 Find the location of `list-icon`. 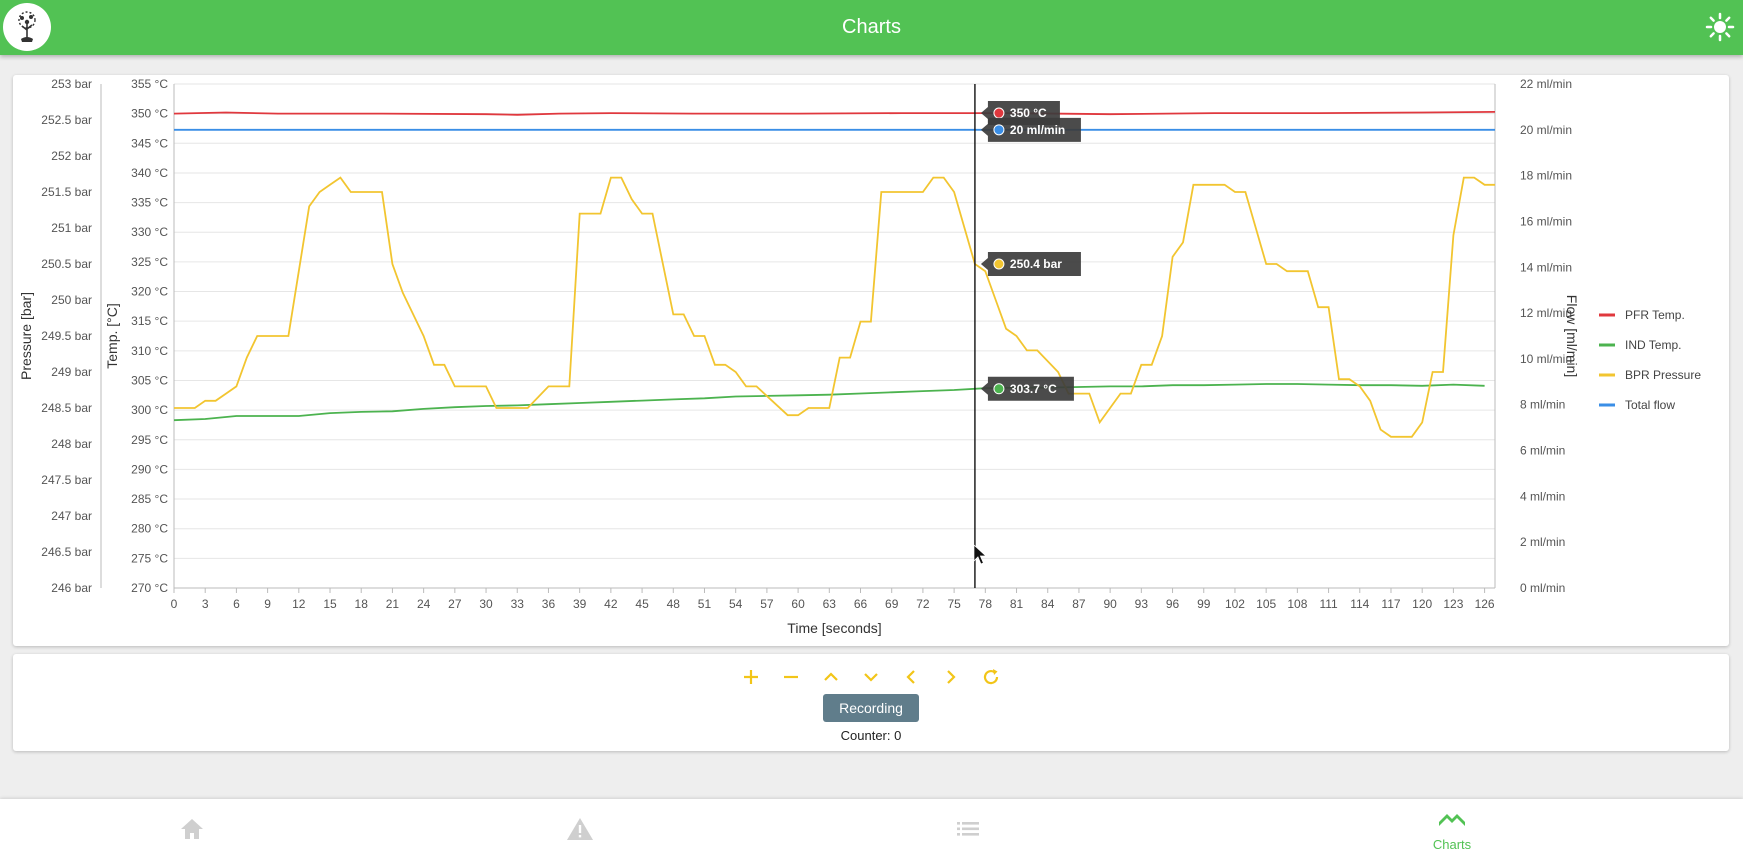

list-icon is located at coordinates (968, 829).